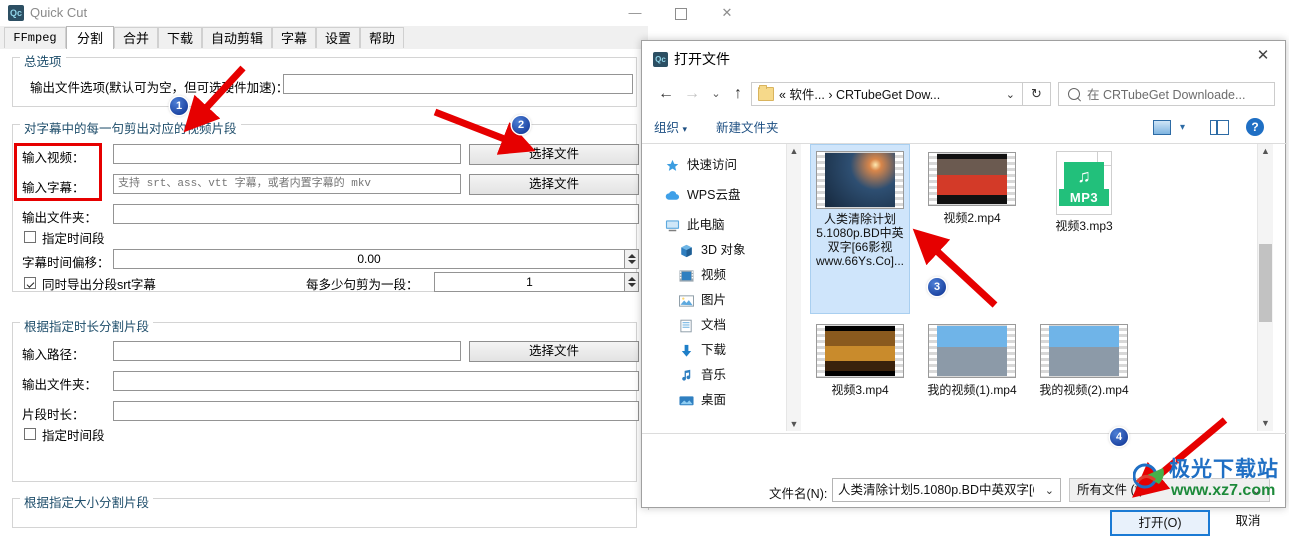  I want to click on input-subtitle-browse-button: 选择文件, so click(554, 184).